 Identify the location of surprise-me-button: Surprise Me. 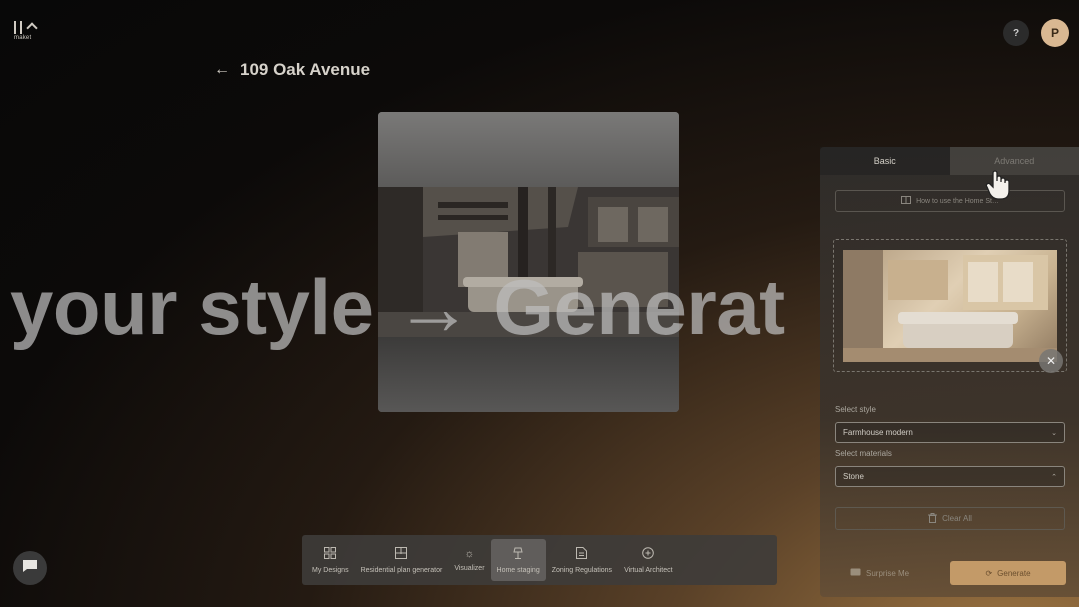
(879, 573).